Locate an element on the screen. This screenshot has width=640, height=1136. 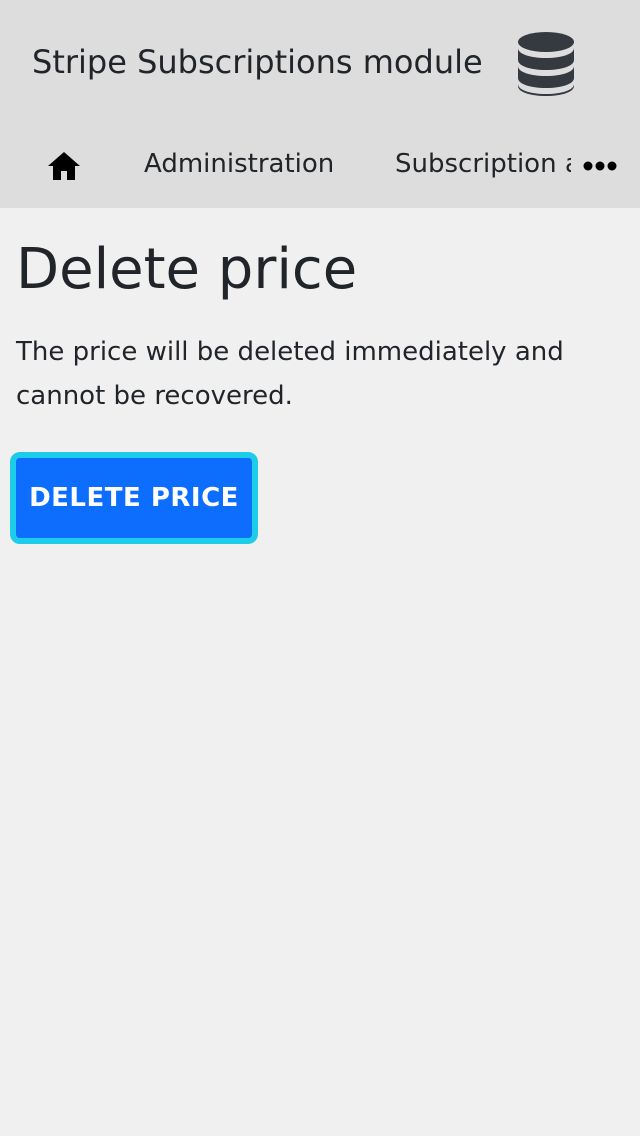
delete-price-button-label: DELETE PRICE is located at coordinates (134, 498).